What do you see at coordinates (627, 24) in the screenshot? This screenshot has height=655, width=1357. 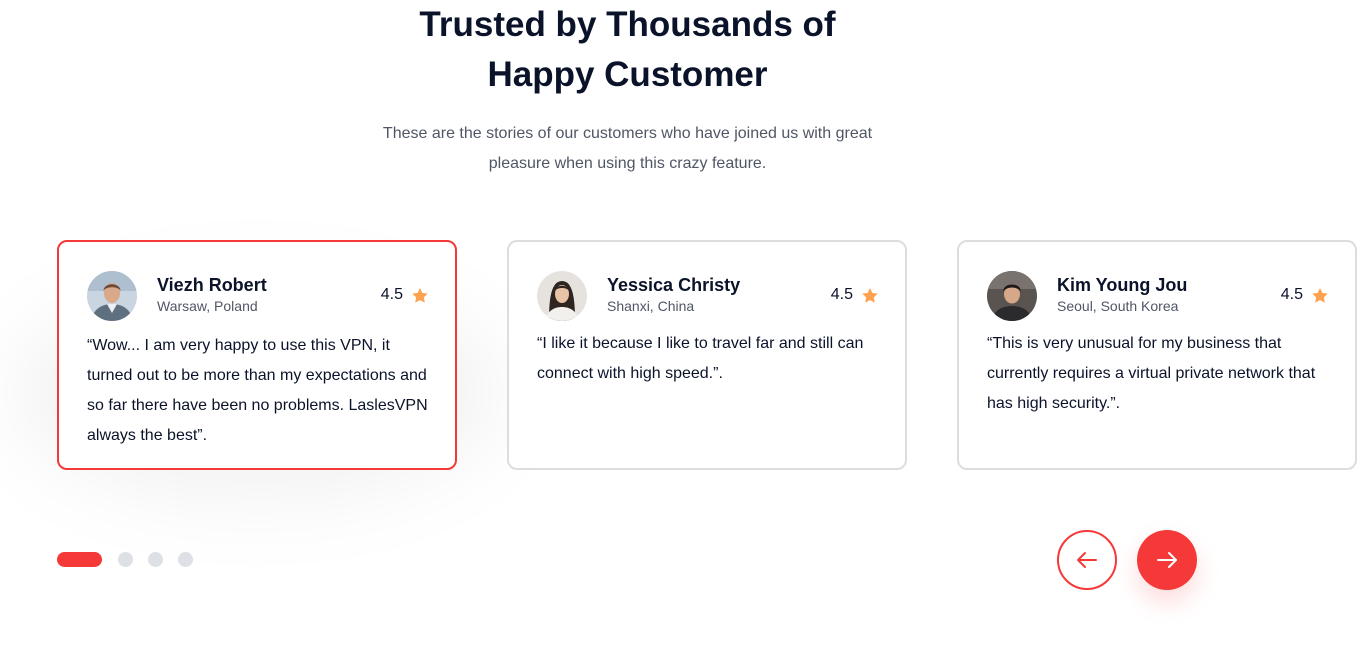 I see `section-title-line-1: Trusted by Thousands of` at bounding box center [627, 24].